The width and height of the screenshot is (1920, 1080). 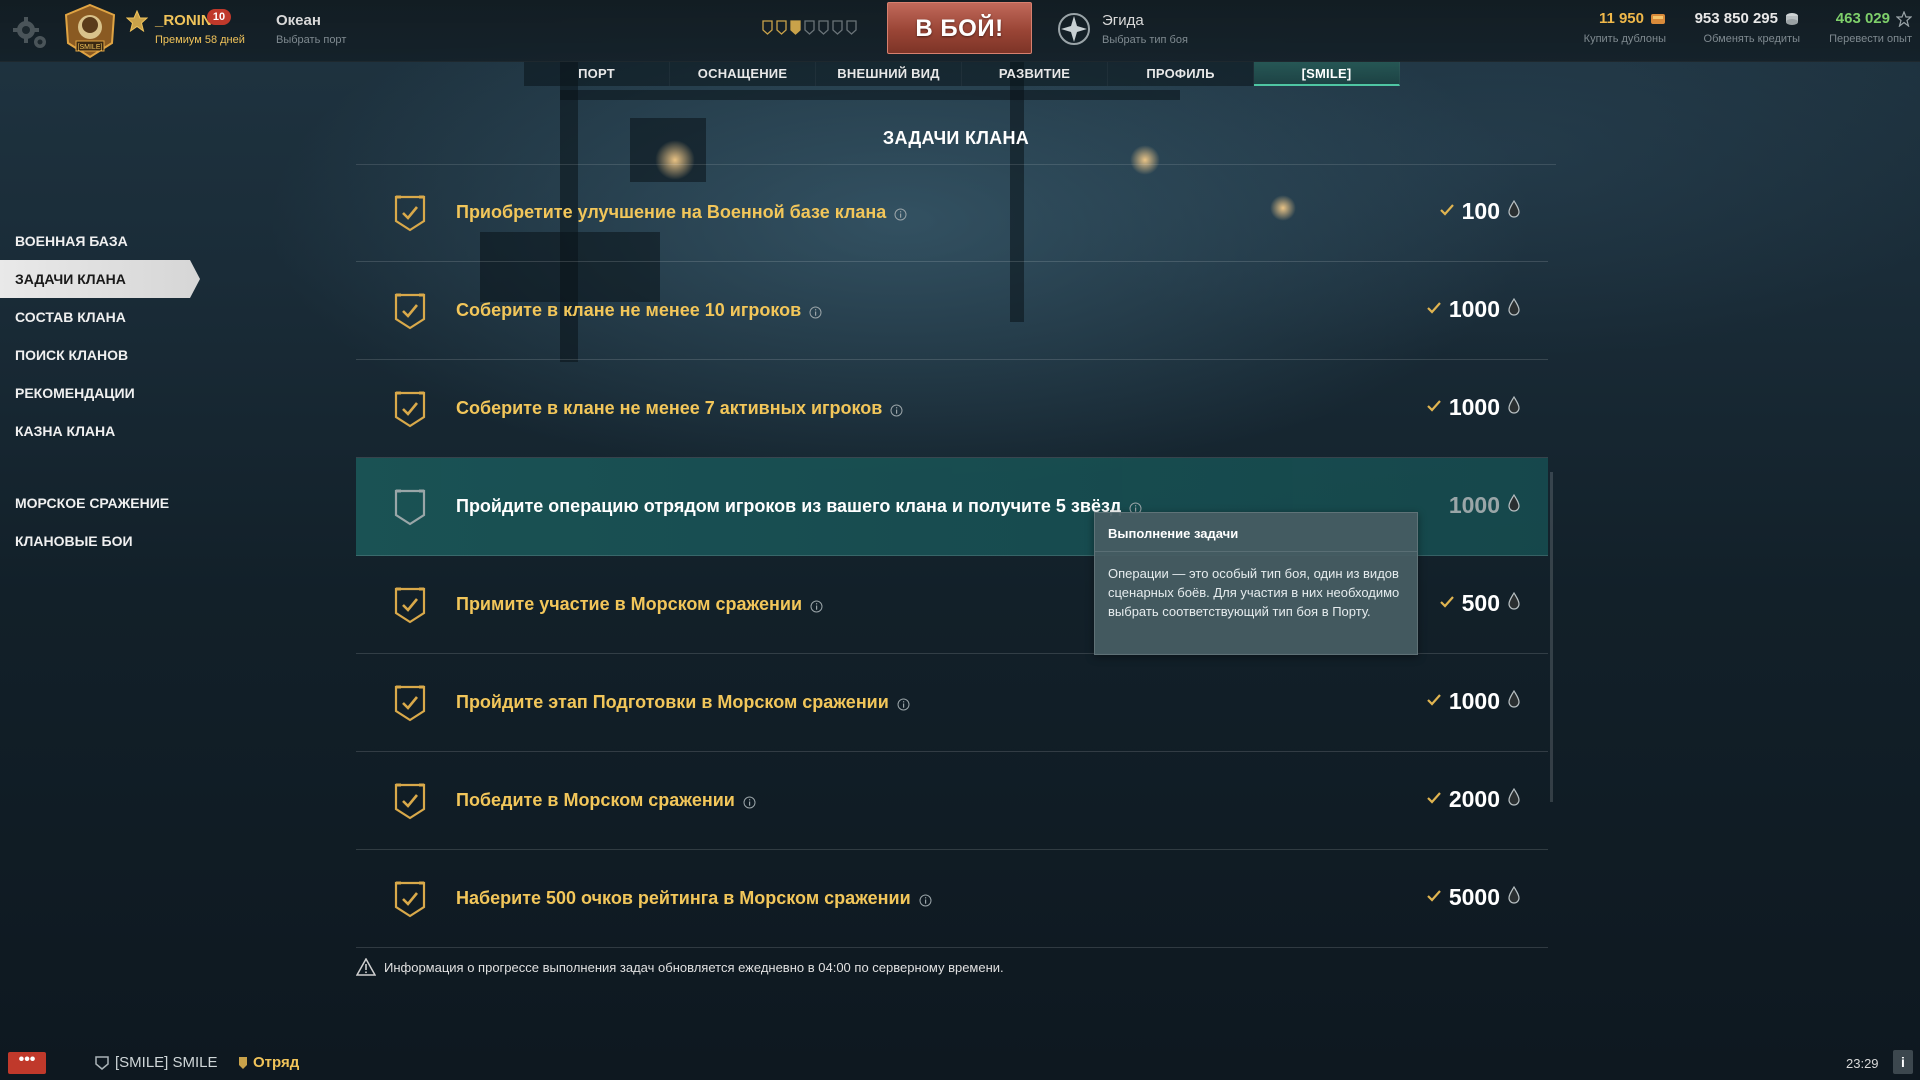 I want to click on tab-profile: ПРОФИЛЬ, so click(x=1181, y=74).